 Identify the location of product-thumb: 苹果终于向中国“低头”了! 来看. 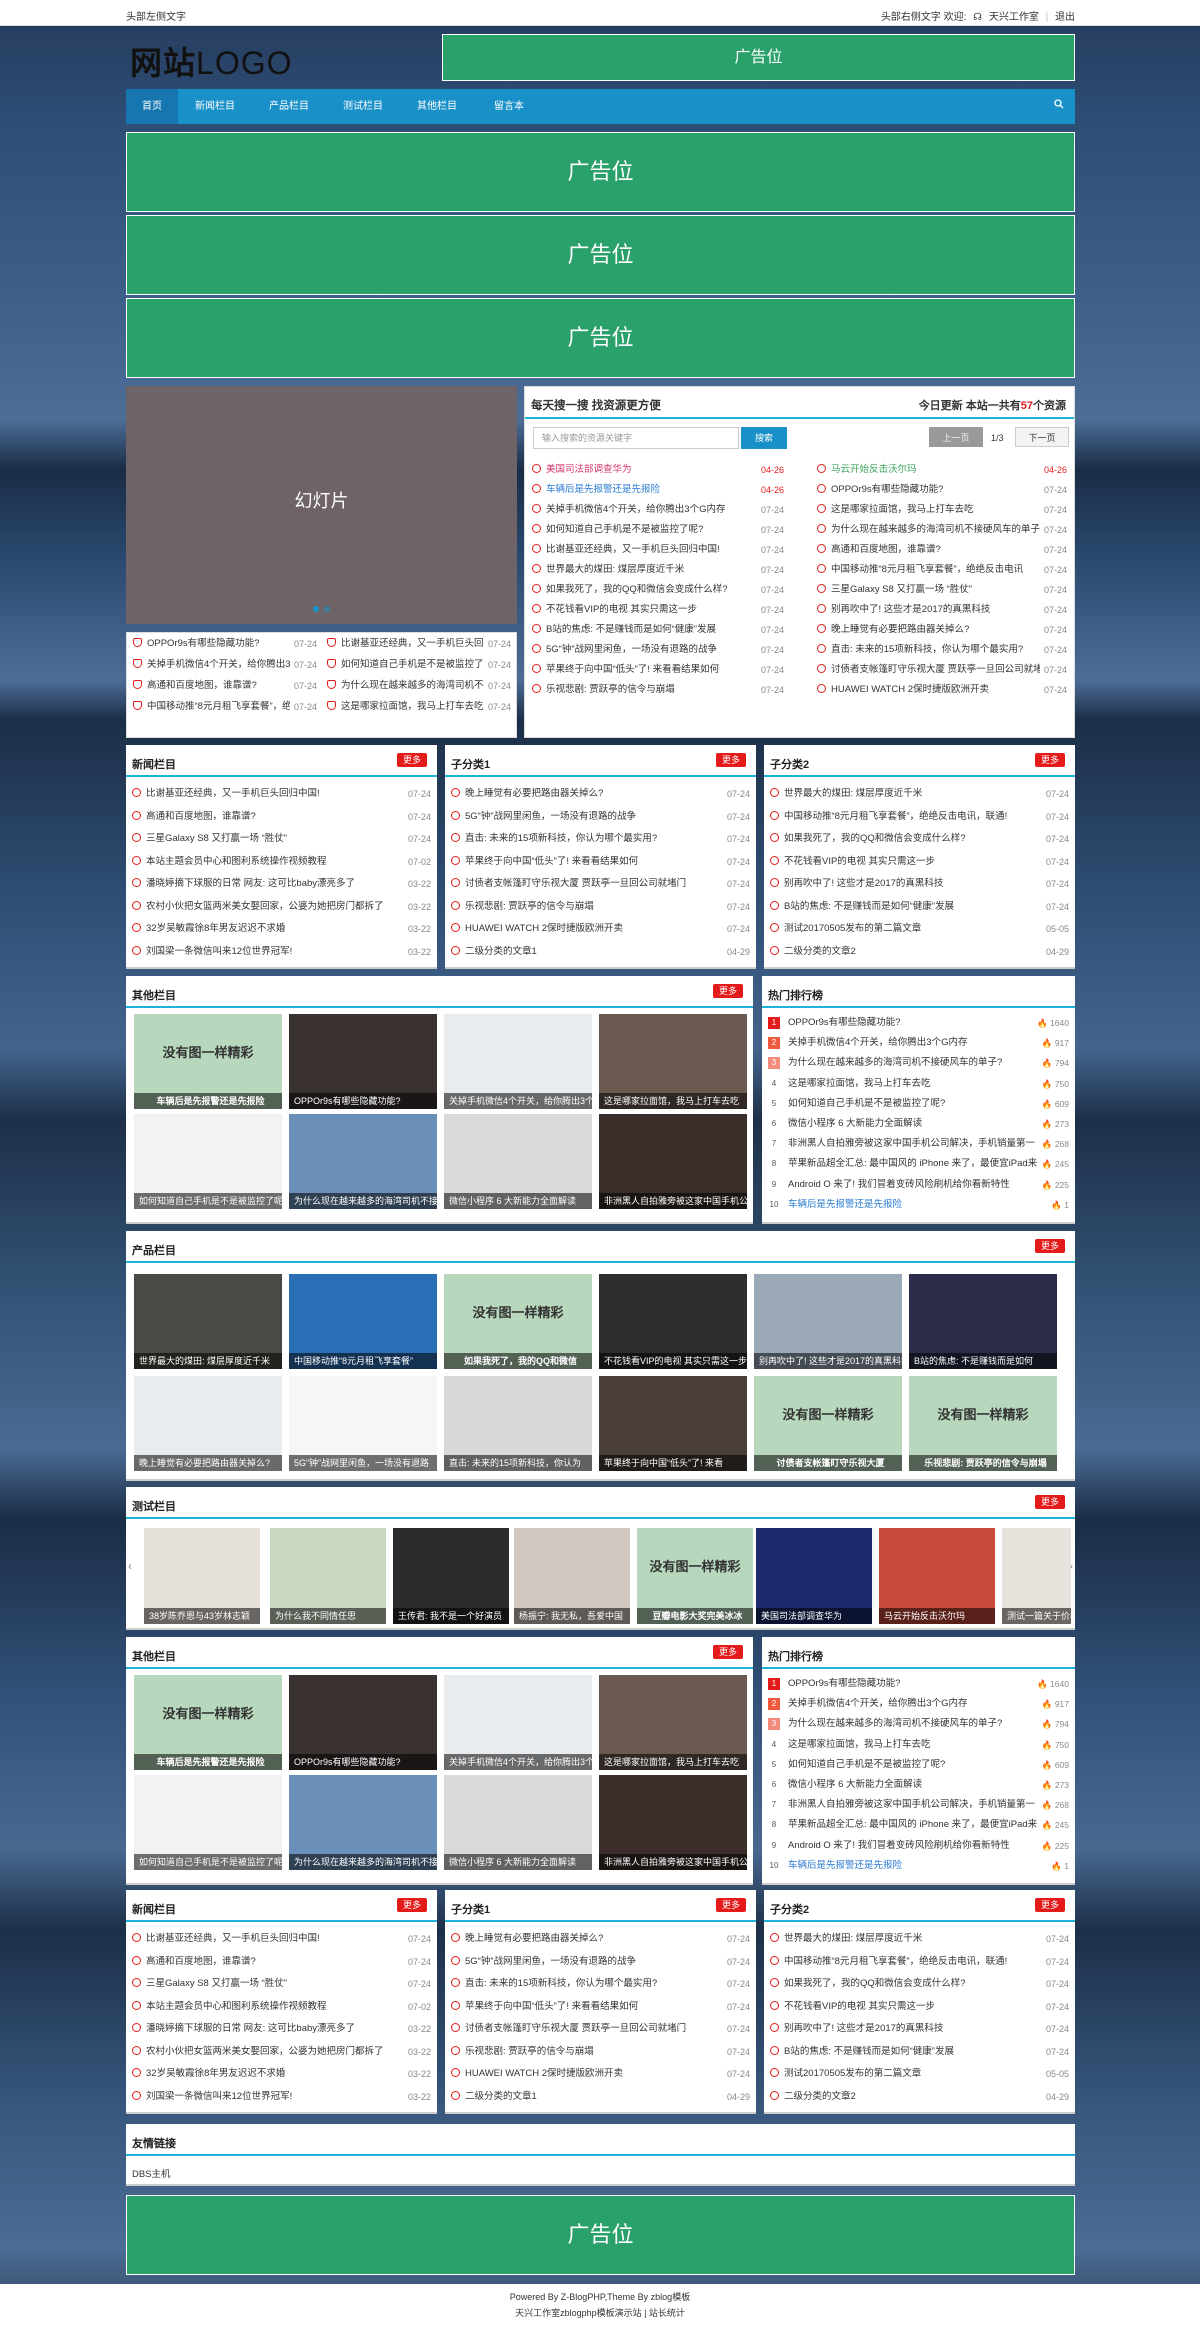
(673, 1423).